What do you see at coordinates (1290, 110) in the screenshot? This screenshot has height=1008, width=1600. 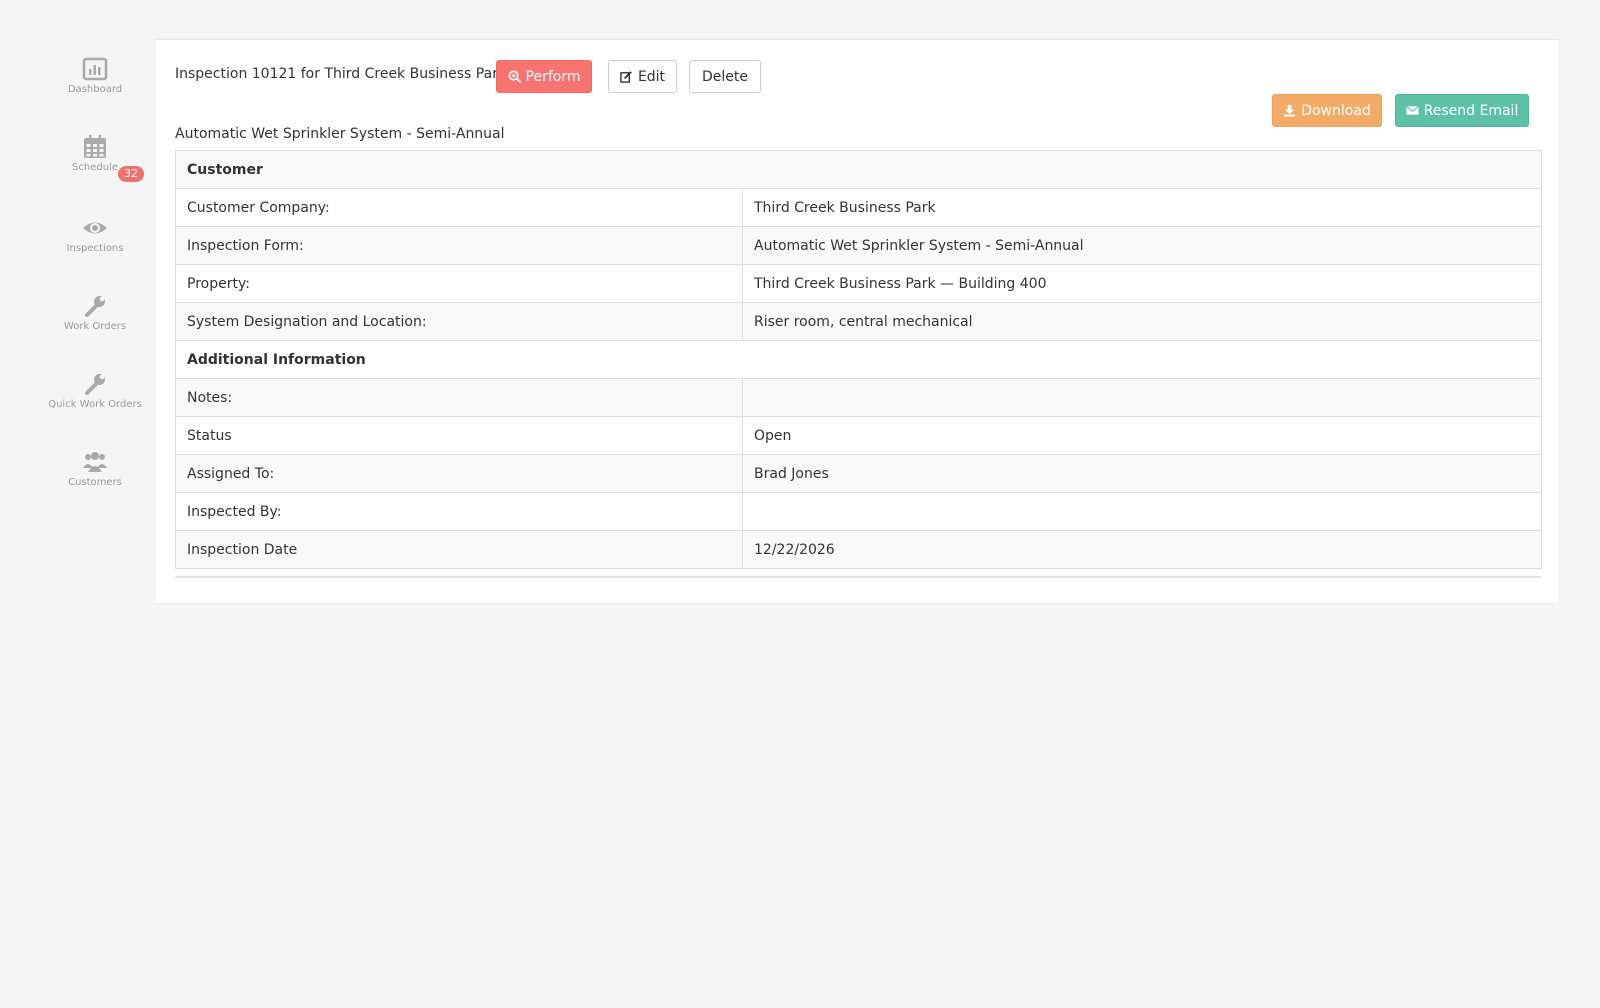 I see `download-icon` at bounding box center [1290, 110].